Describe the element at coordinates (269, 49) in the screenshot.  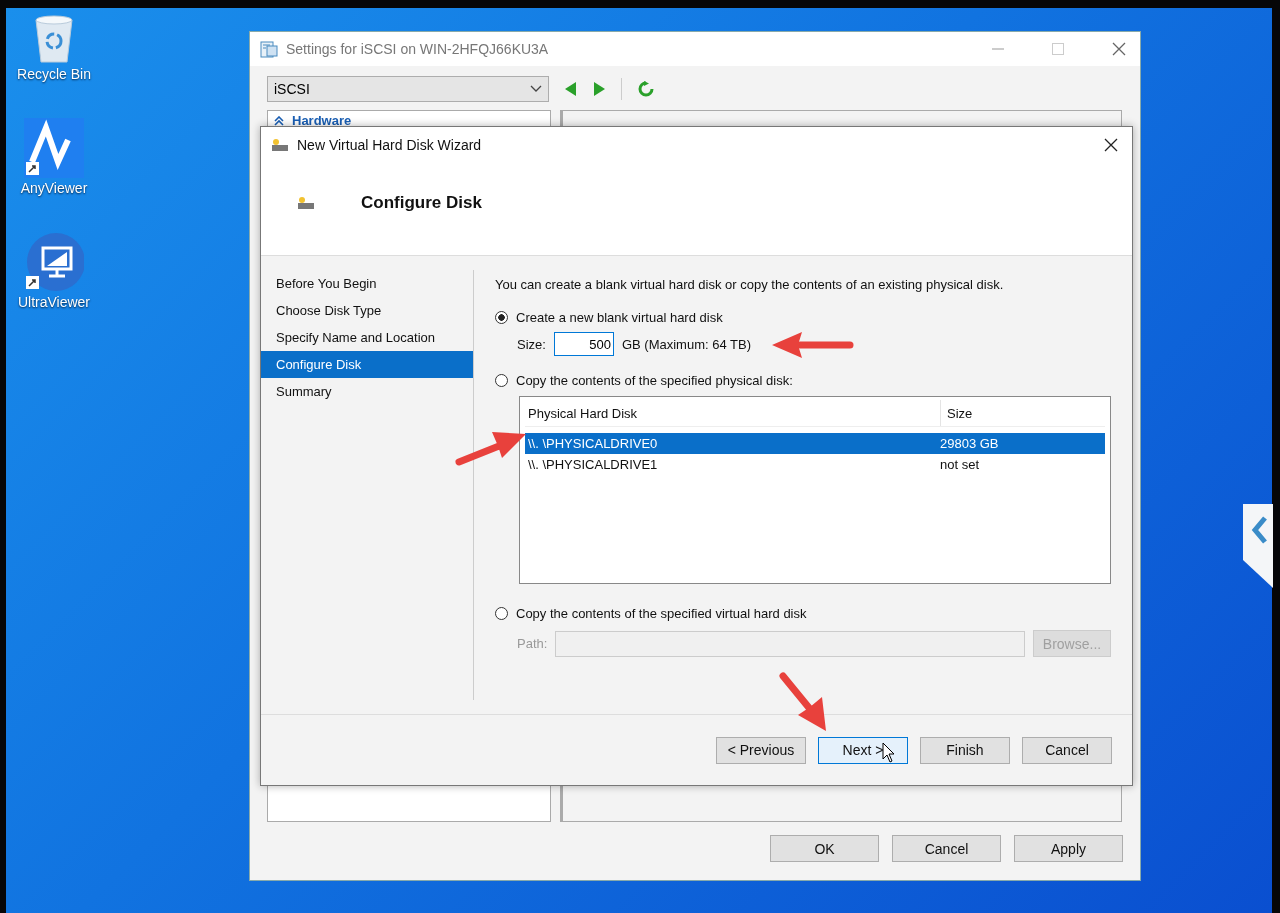
I see `settings-icon` at that location.